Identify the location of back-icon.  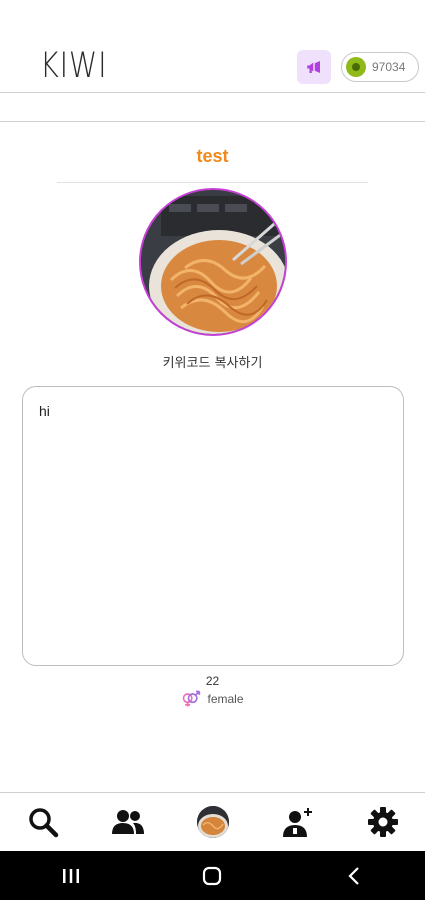
(353, 875).